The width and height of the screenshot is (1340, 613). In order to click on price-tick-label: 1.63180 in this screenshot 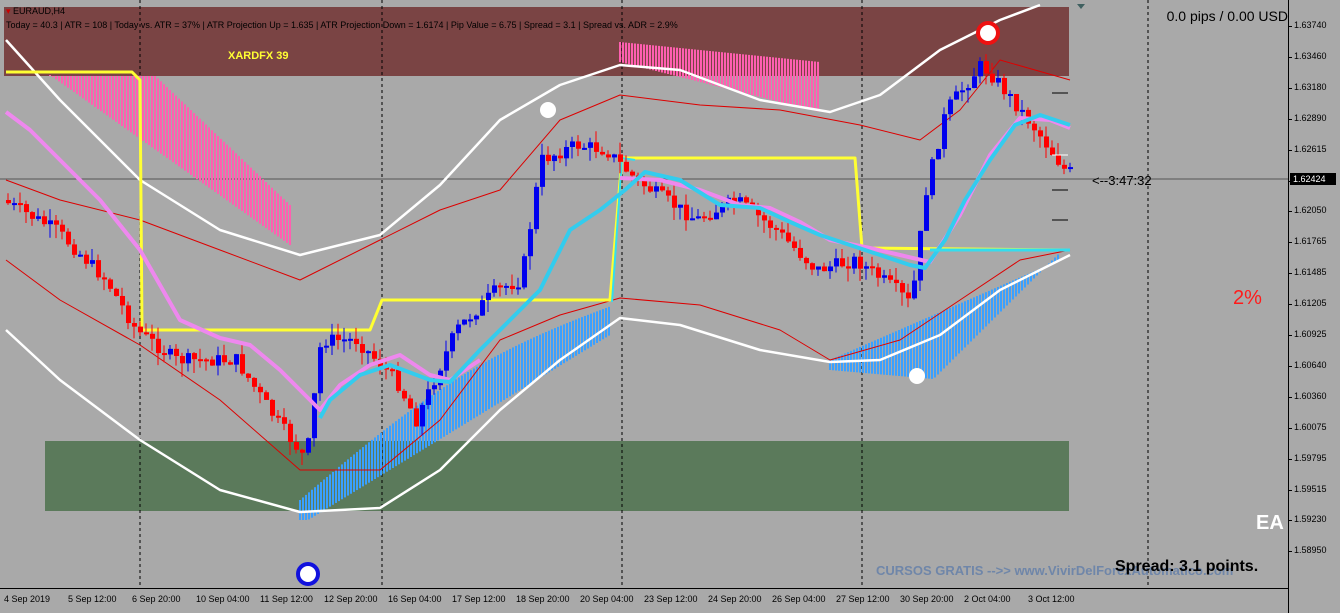, I will do `click(1310, 86)`.